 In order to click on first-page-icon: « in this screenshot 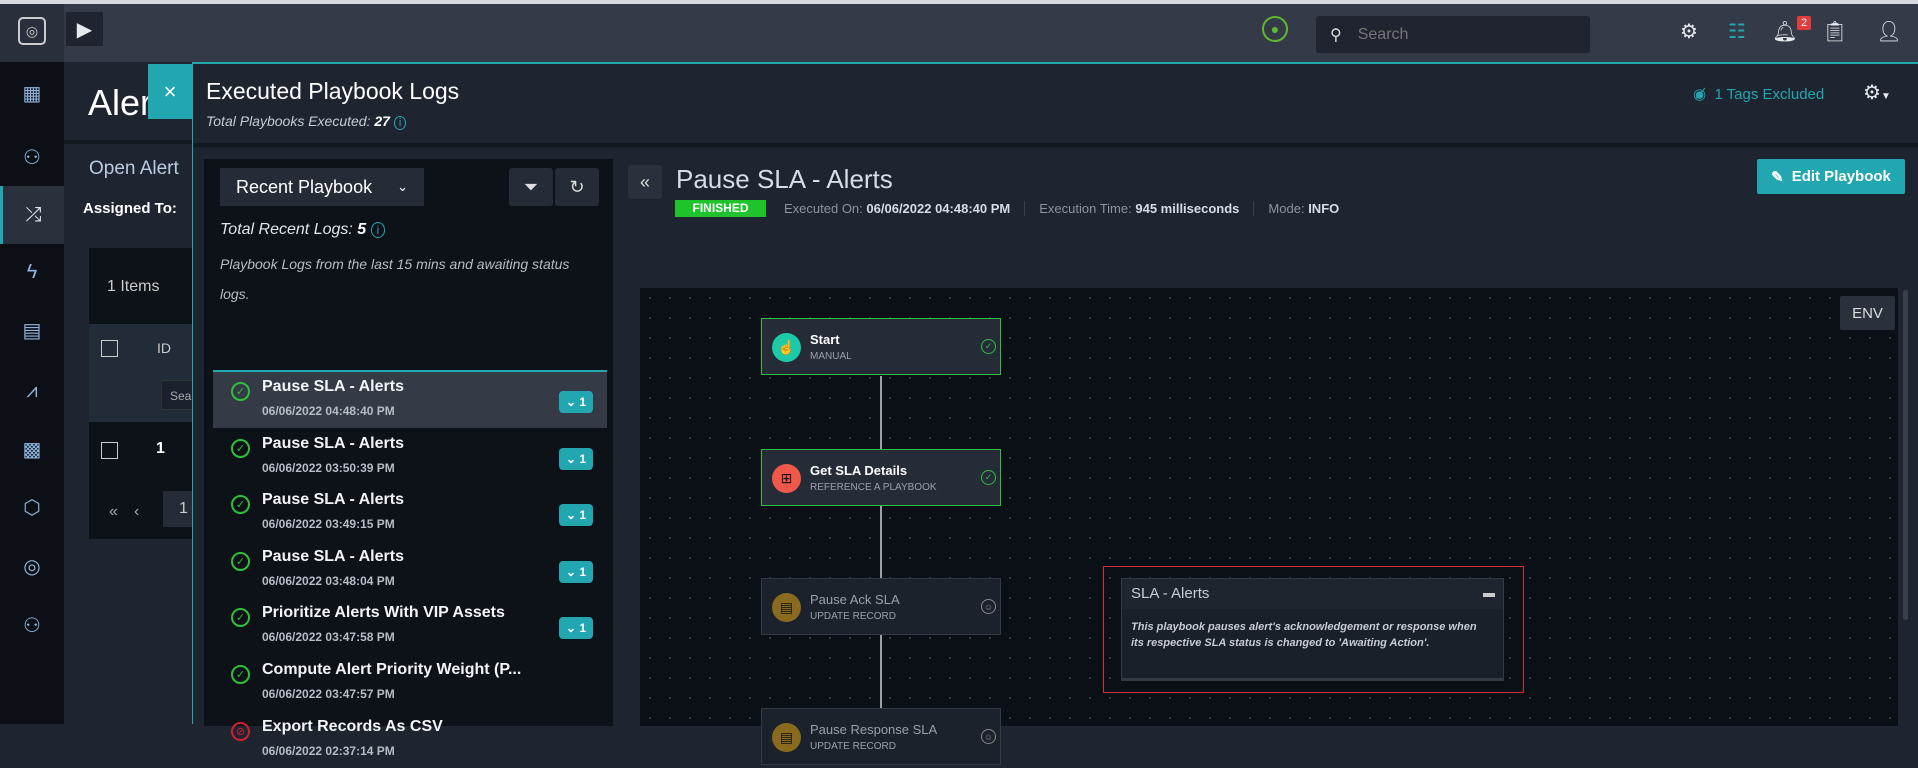, I will do `click(113, 512)`.